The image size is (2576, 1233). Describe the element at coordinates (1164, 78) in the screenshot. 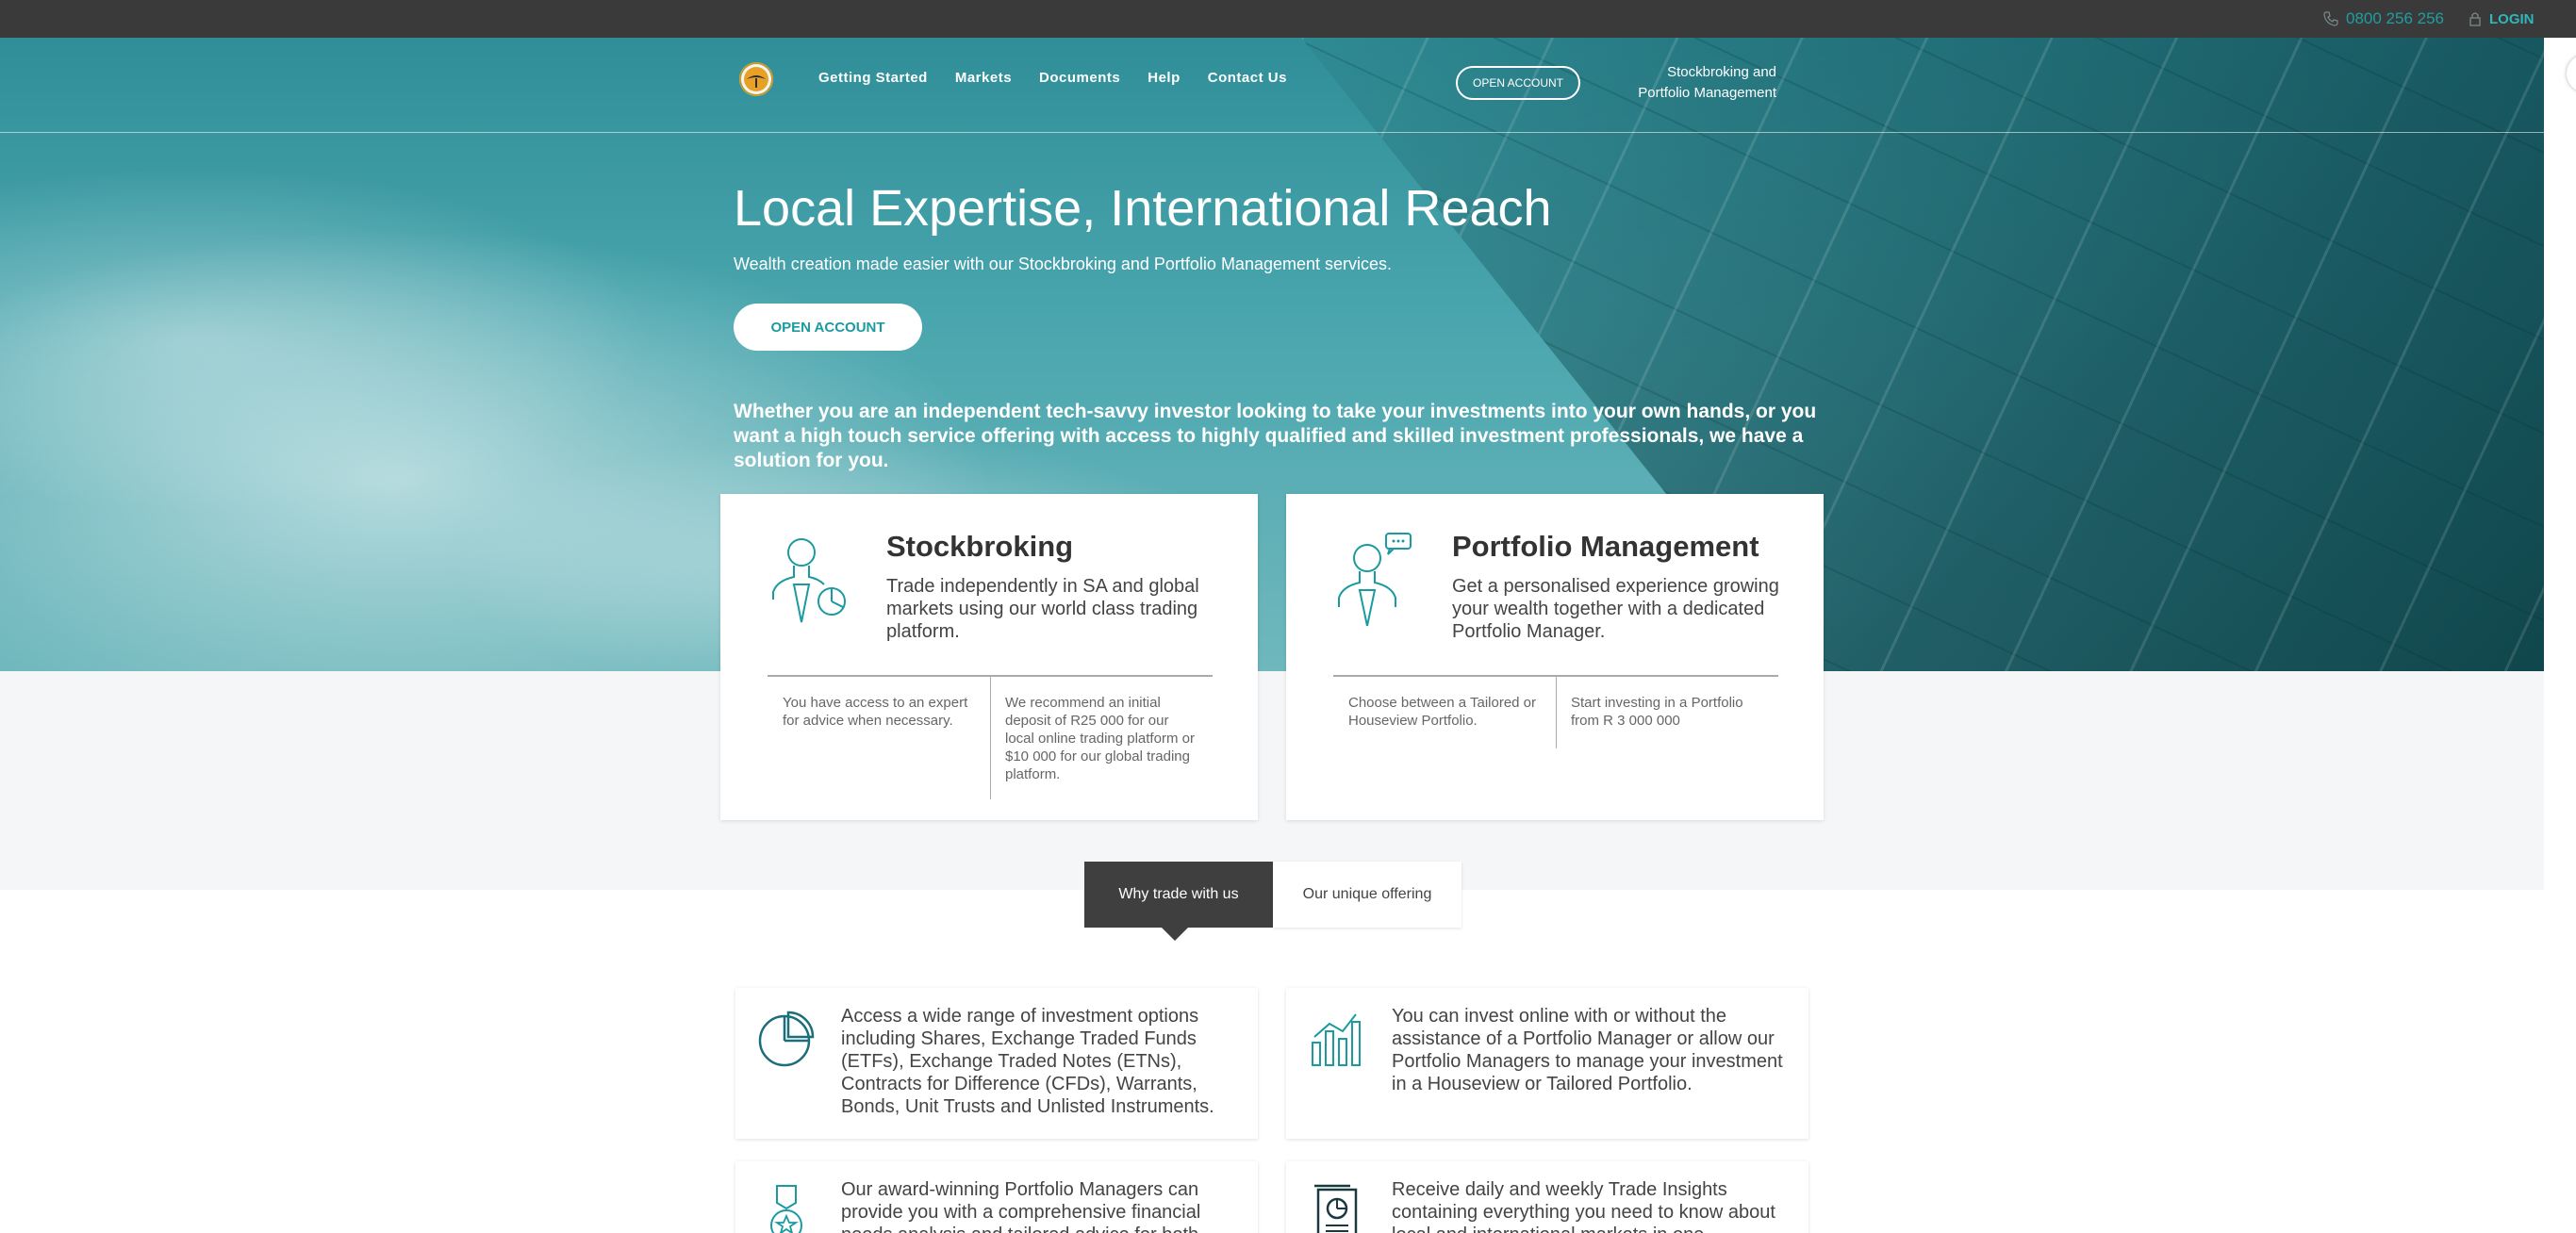

I see `nav-help: Help` at that location.